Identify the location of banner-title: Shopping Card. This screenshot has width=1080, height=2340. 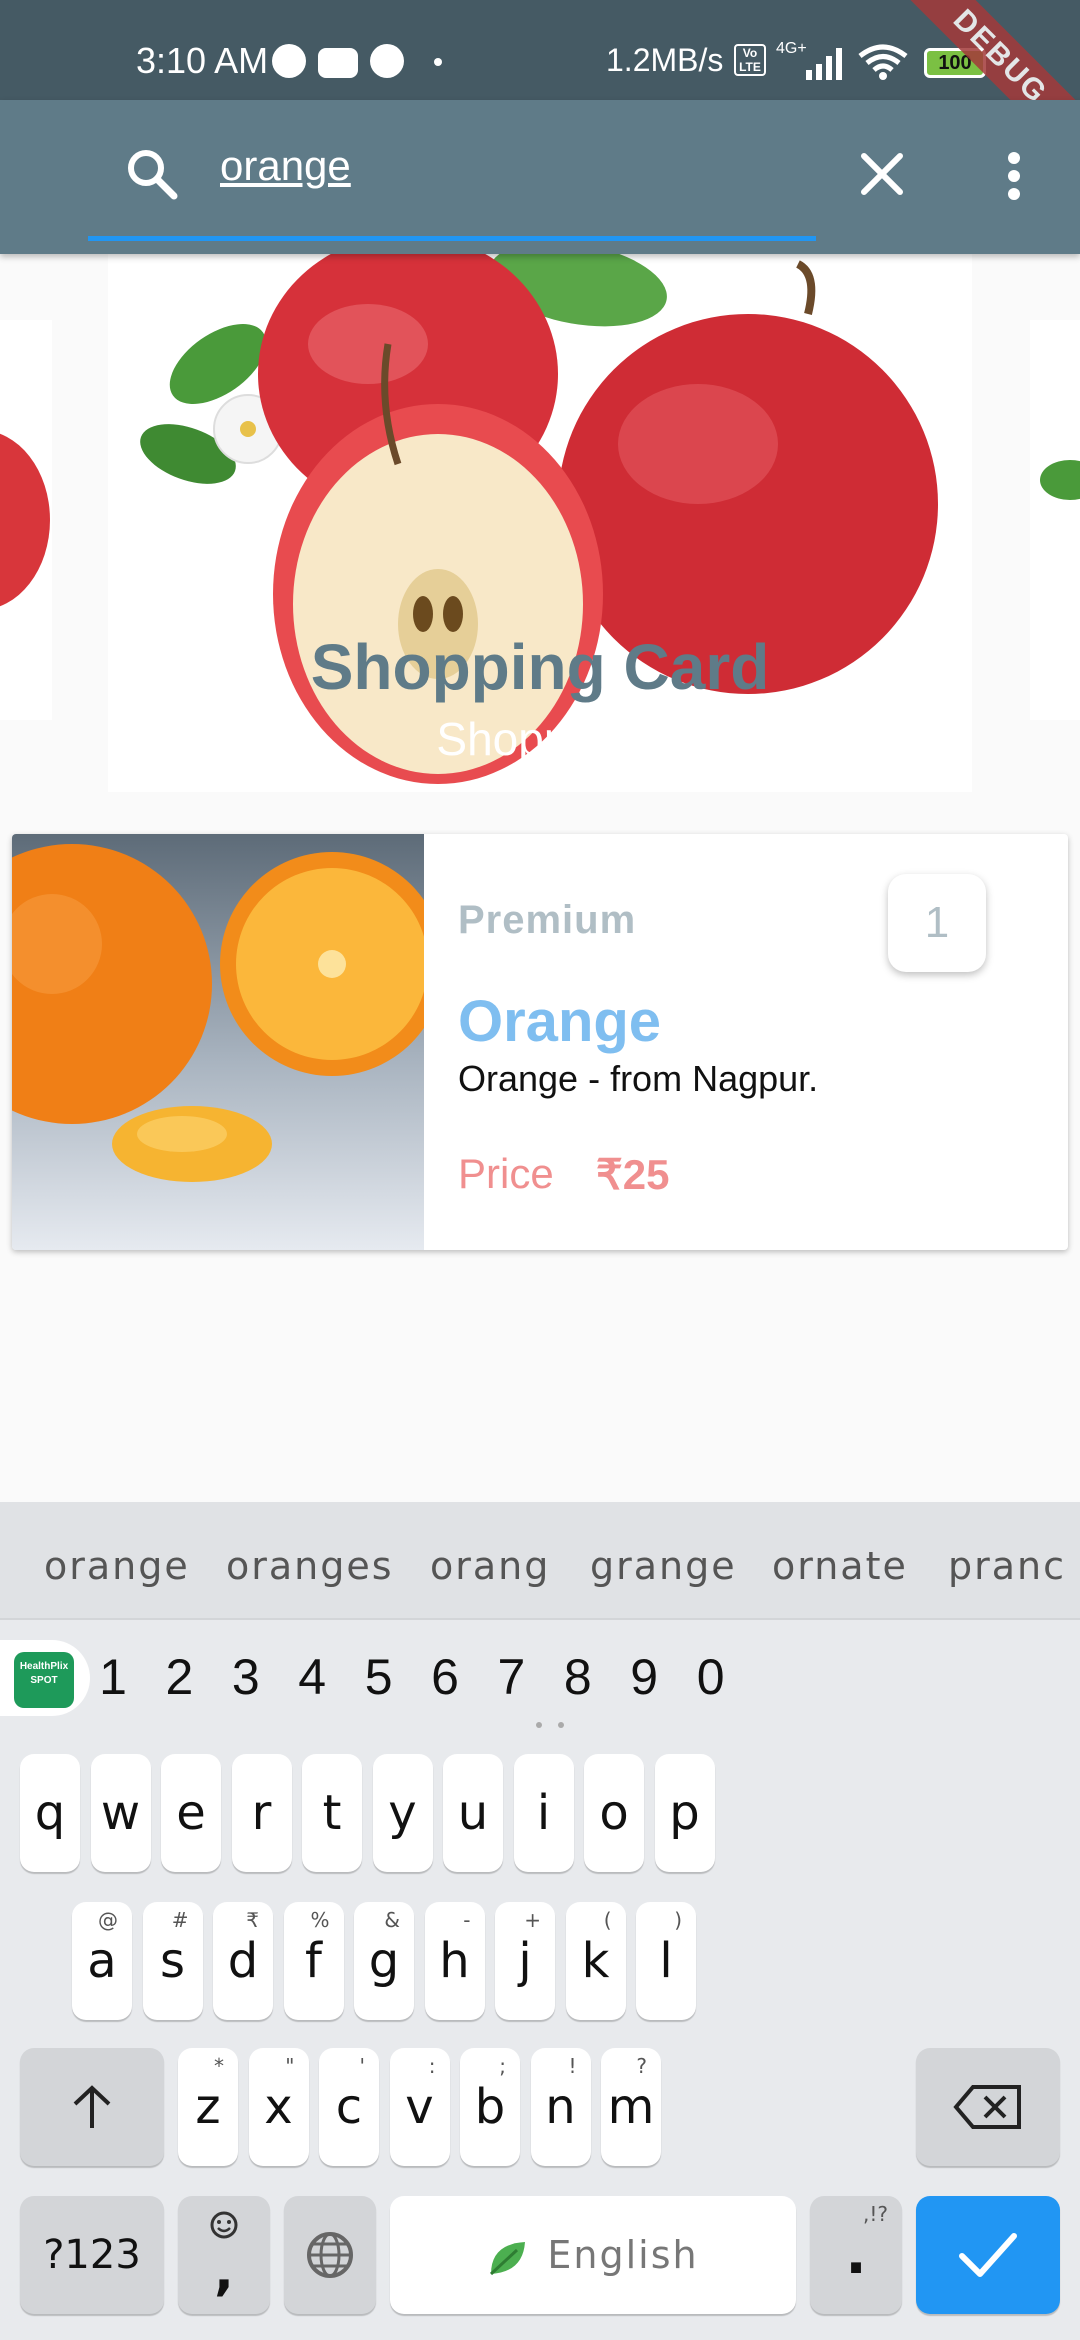
(540, 667).